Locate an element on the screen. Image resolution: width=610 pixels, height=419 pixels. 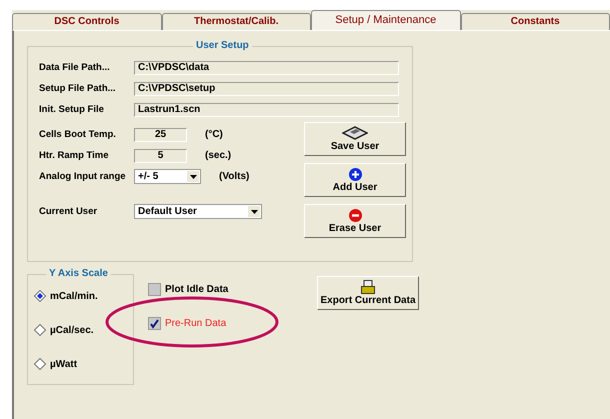
group-title: Y Axis Scale is located at coordinates (78, 273).